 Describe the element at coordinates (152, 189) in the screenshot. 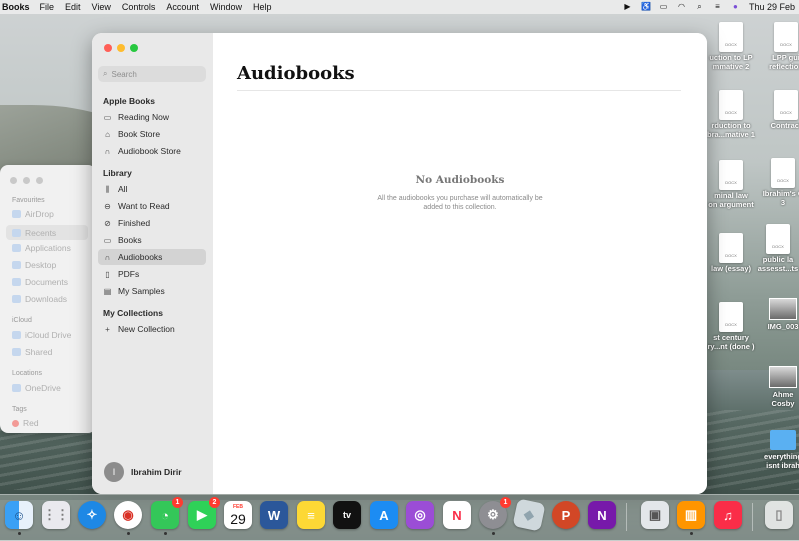

I see `sidebar-item-all: ⫼ All` at that location.